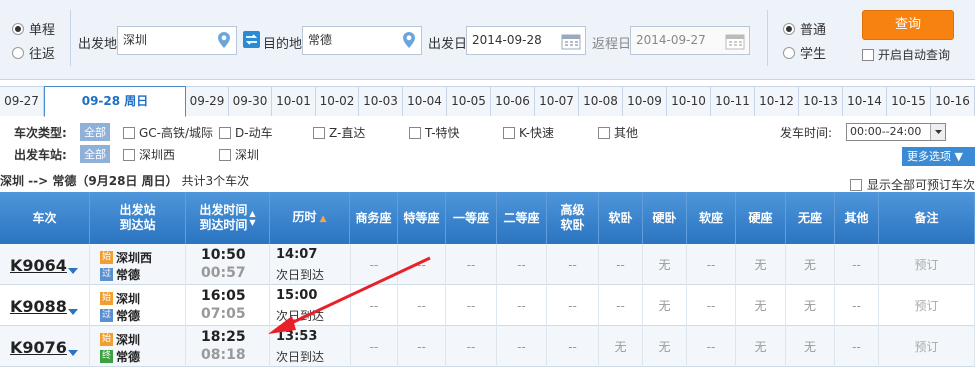 The height and width of the screenshot is (376, 975). Describe the element at coordinates (95, 132) in the screenshot. I see `type-all-button: 全部` at that location.